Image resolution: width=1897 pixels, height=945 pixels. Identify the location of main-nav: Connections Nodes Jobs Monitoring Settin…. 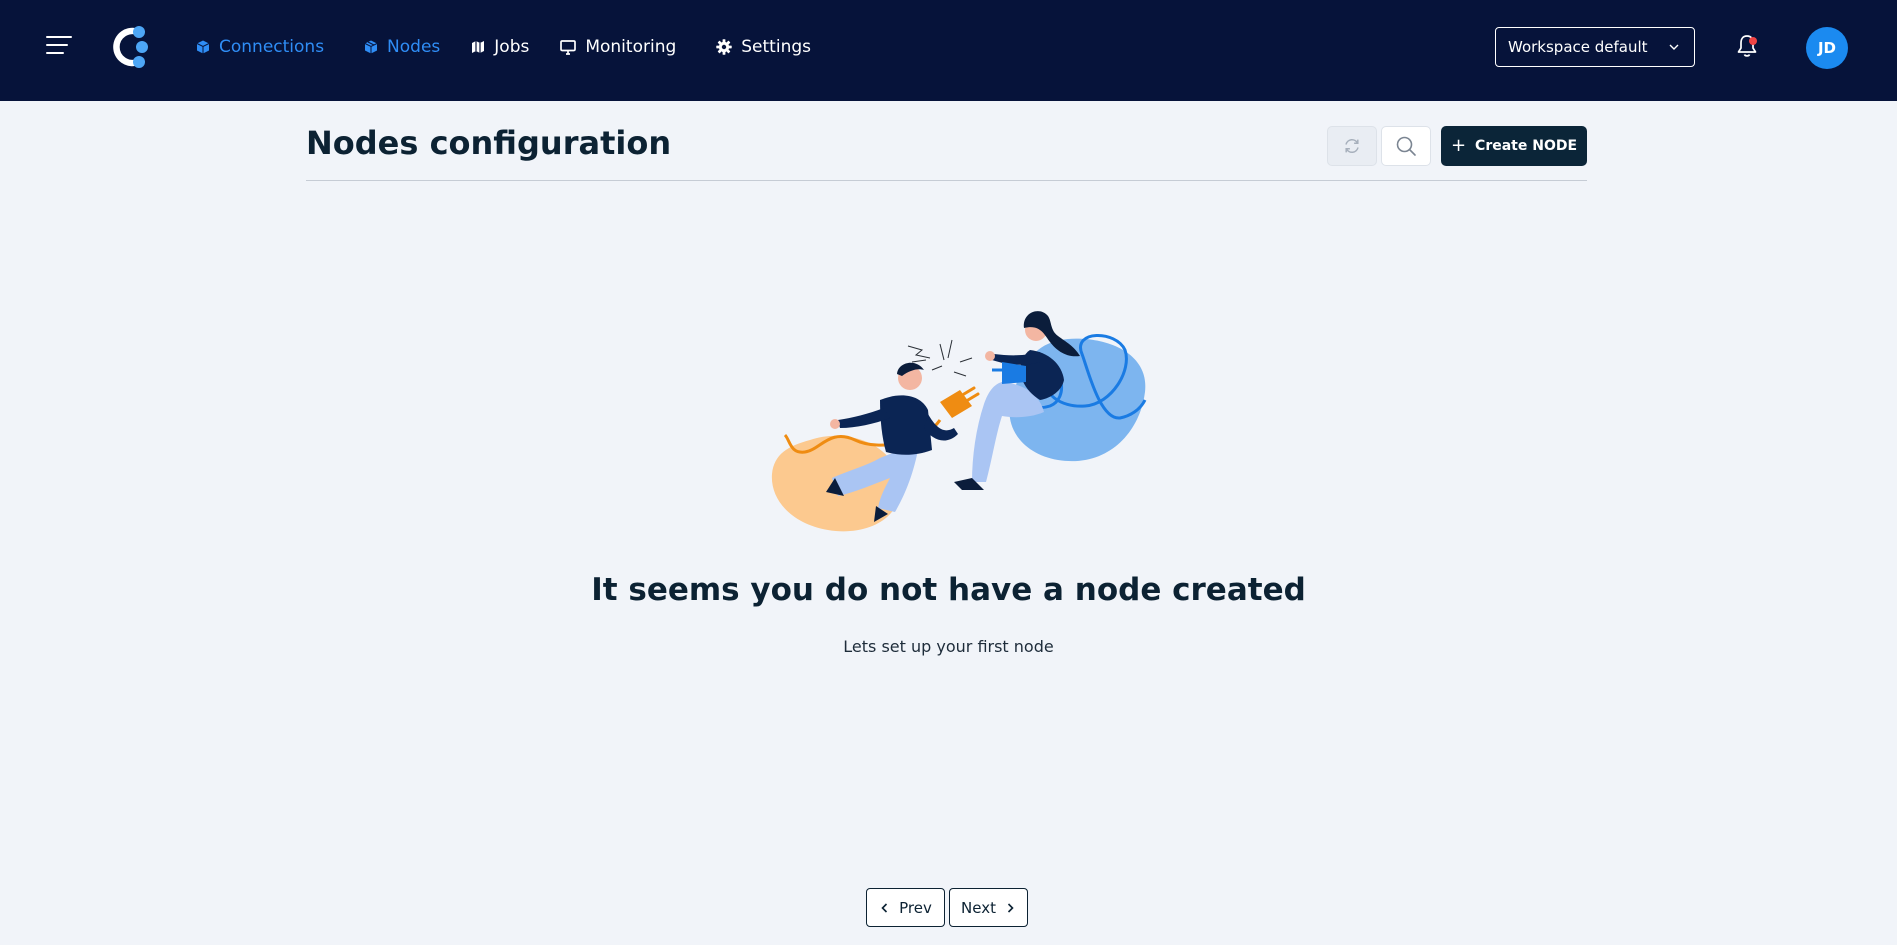
(523, 47).